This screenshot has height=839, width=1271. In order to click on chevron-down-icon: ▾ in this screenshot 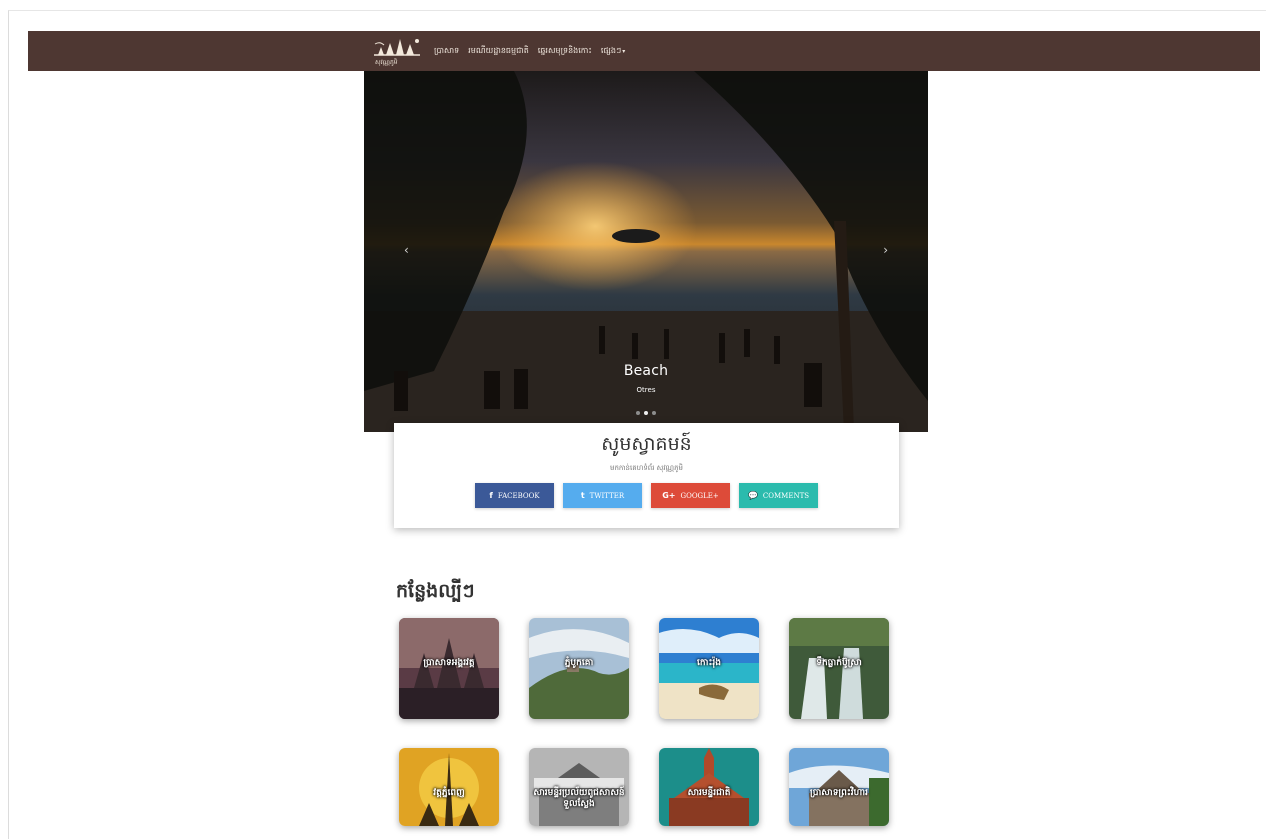, I will do `click(624, 51)`.